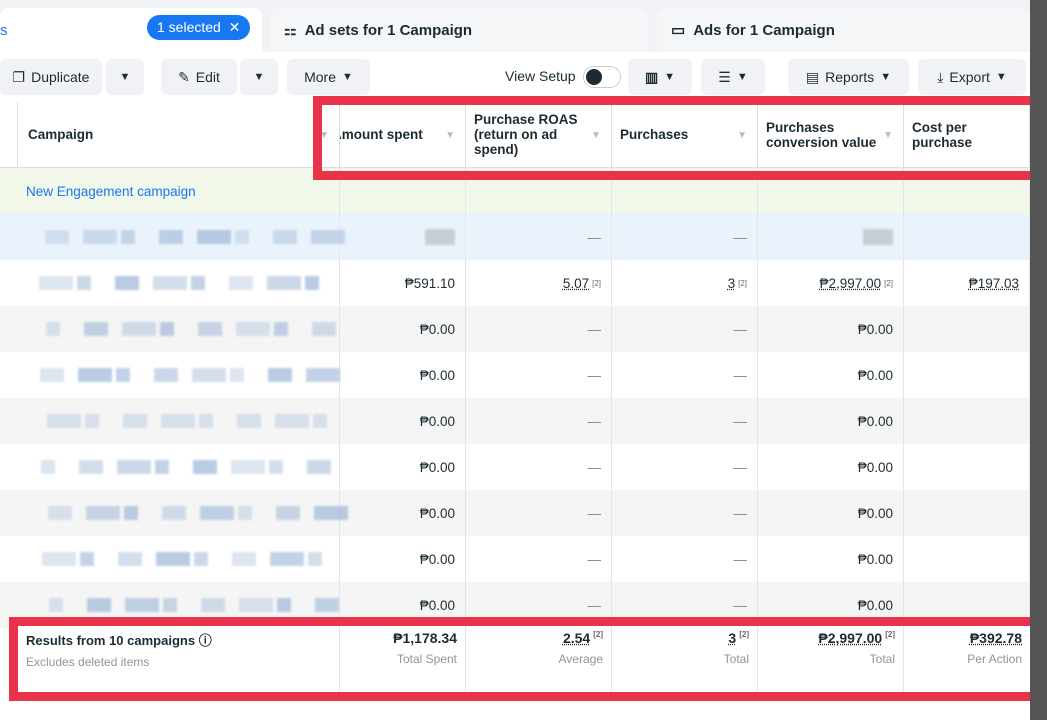 This screenshot has height=720, width=1047. I want to click on breakdown-button: ☰ ▼, so click(733, 77).